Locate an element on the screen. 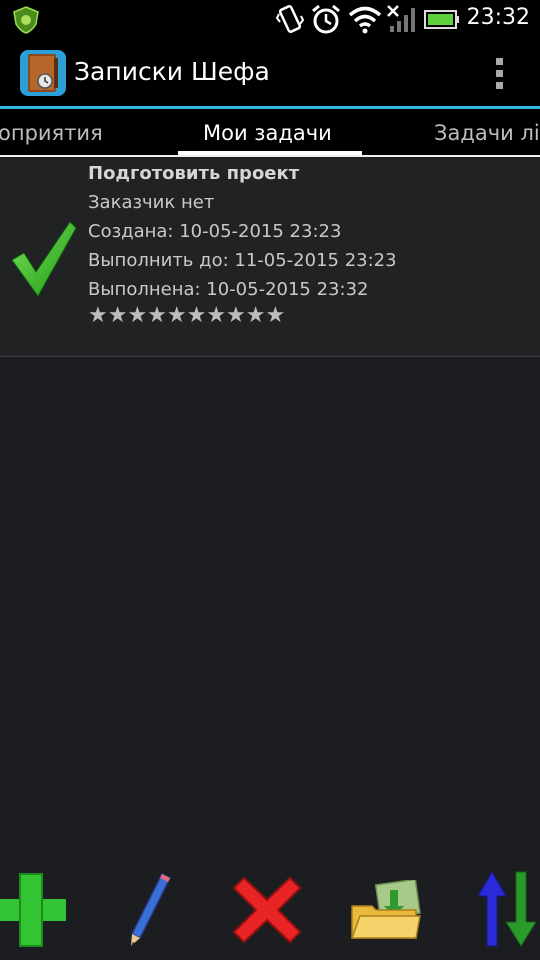 Image resolution: width=540 pixels, height=960 pixels. task-due: Выполнить до: 11-05-2015 23:23 is located at coordinates (242, 260).